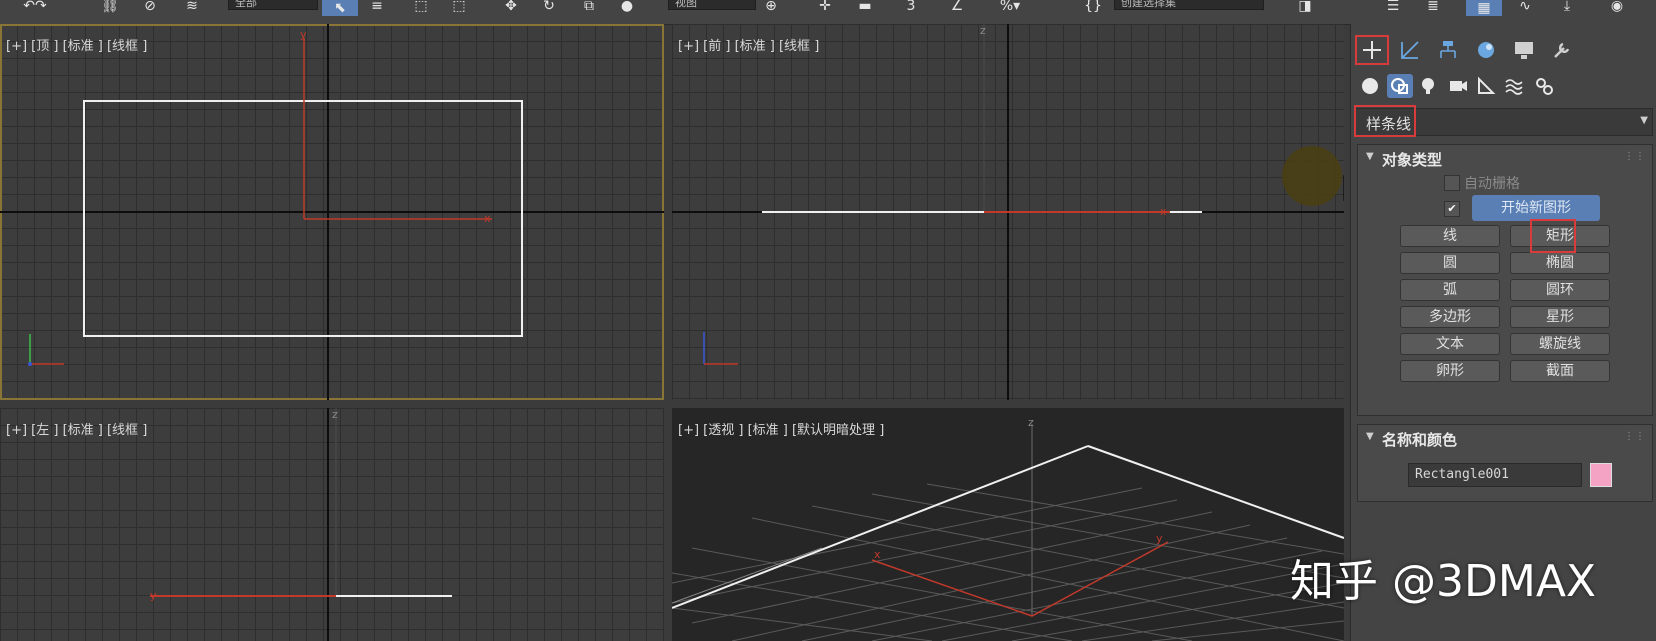 Image resolution: width=1656 pixels, height=641 pixels. I want to click on unlink-icon: ⊘, so click(150, 7).